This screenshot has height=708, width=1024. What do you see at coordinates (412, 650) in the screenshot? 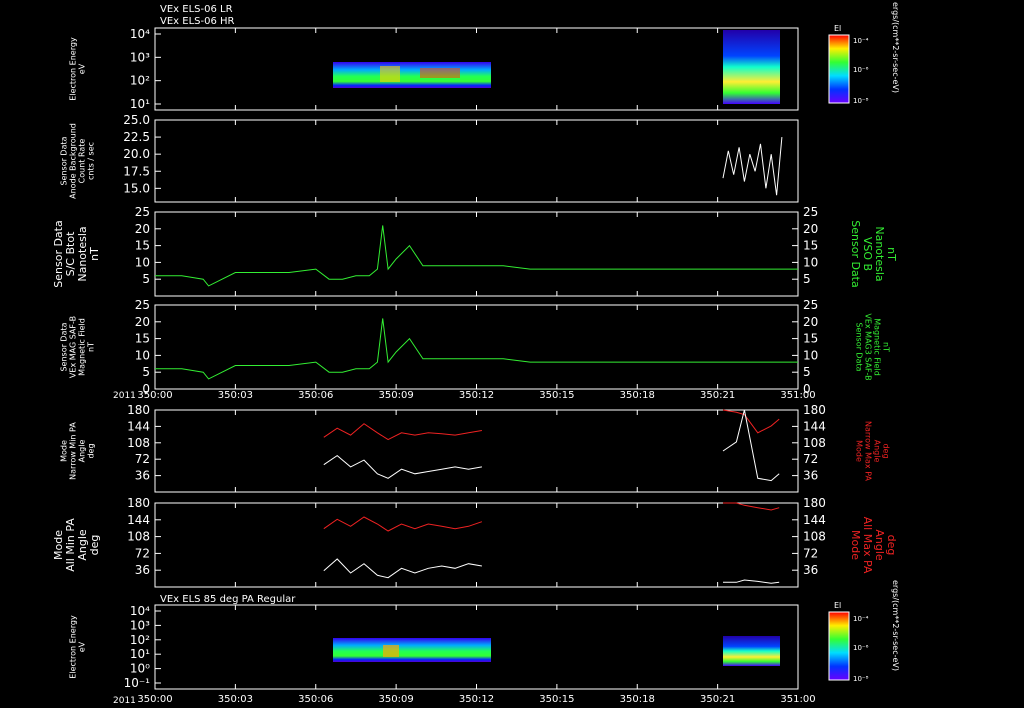
I see `p7-block1` at bounding box center [412, 650].